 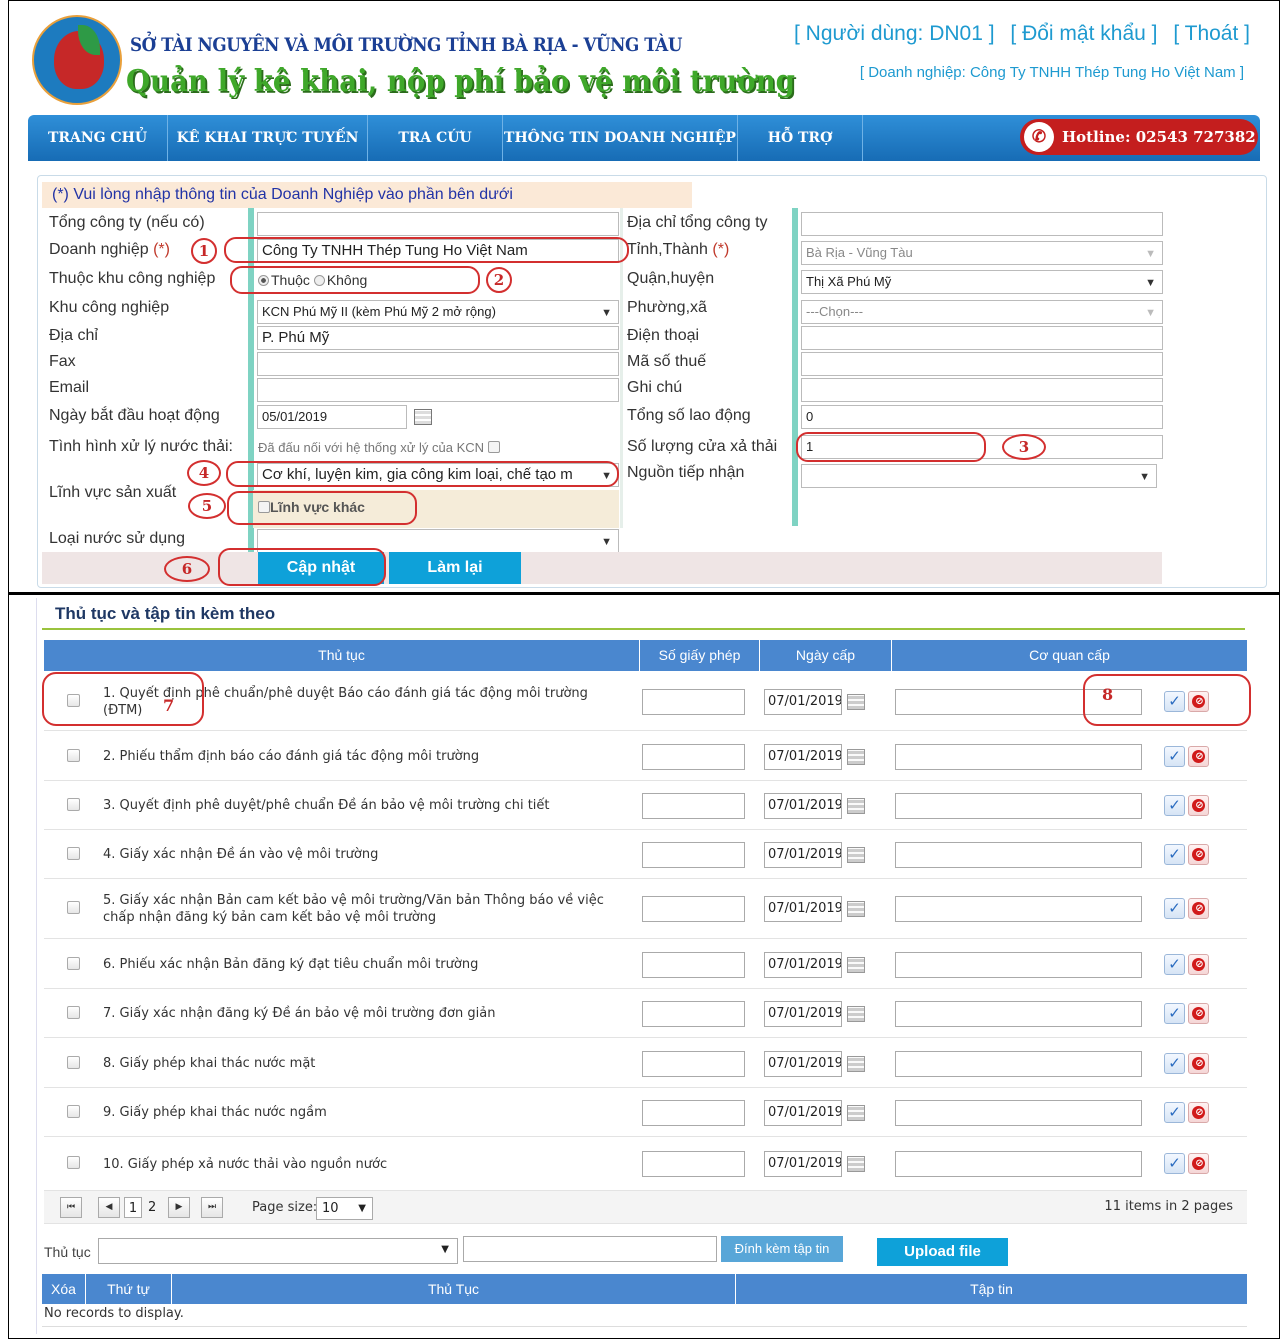 What do you see at coordinates (979, 476) in the screenshot?
I see `nguon-tiep-nhan-select: ▼` at bounding box center [979, 476].